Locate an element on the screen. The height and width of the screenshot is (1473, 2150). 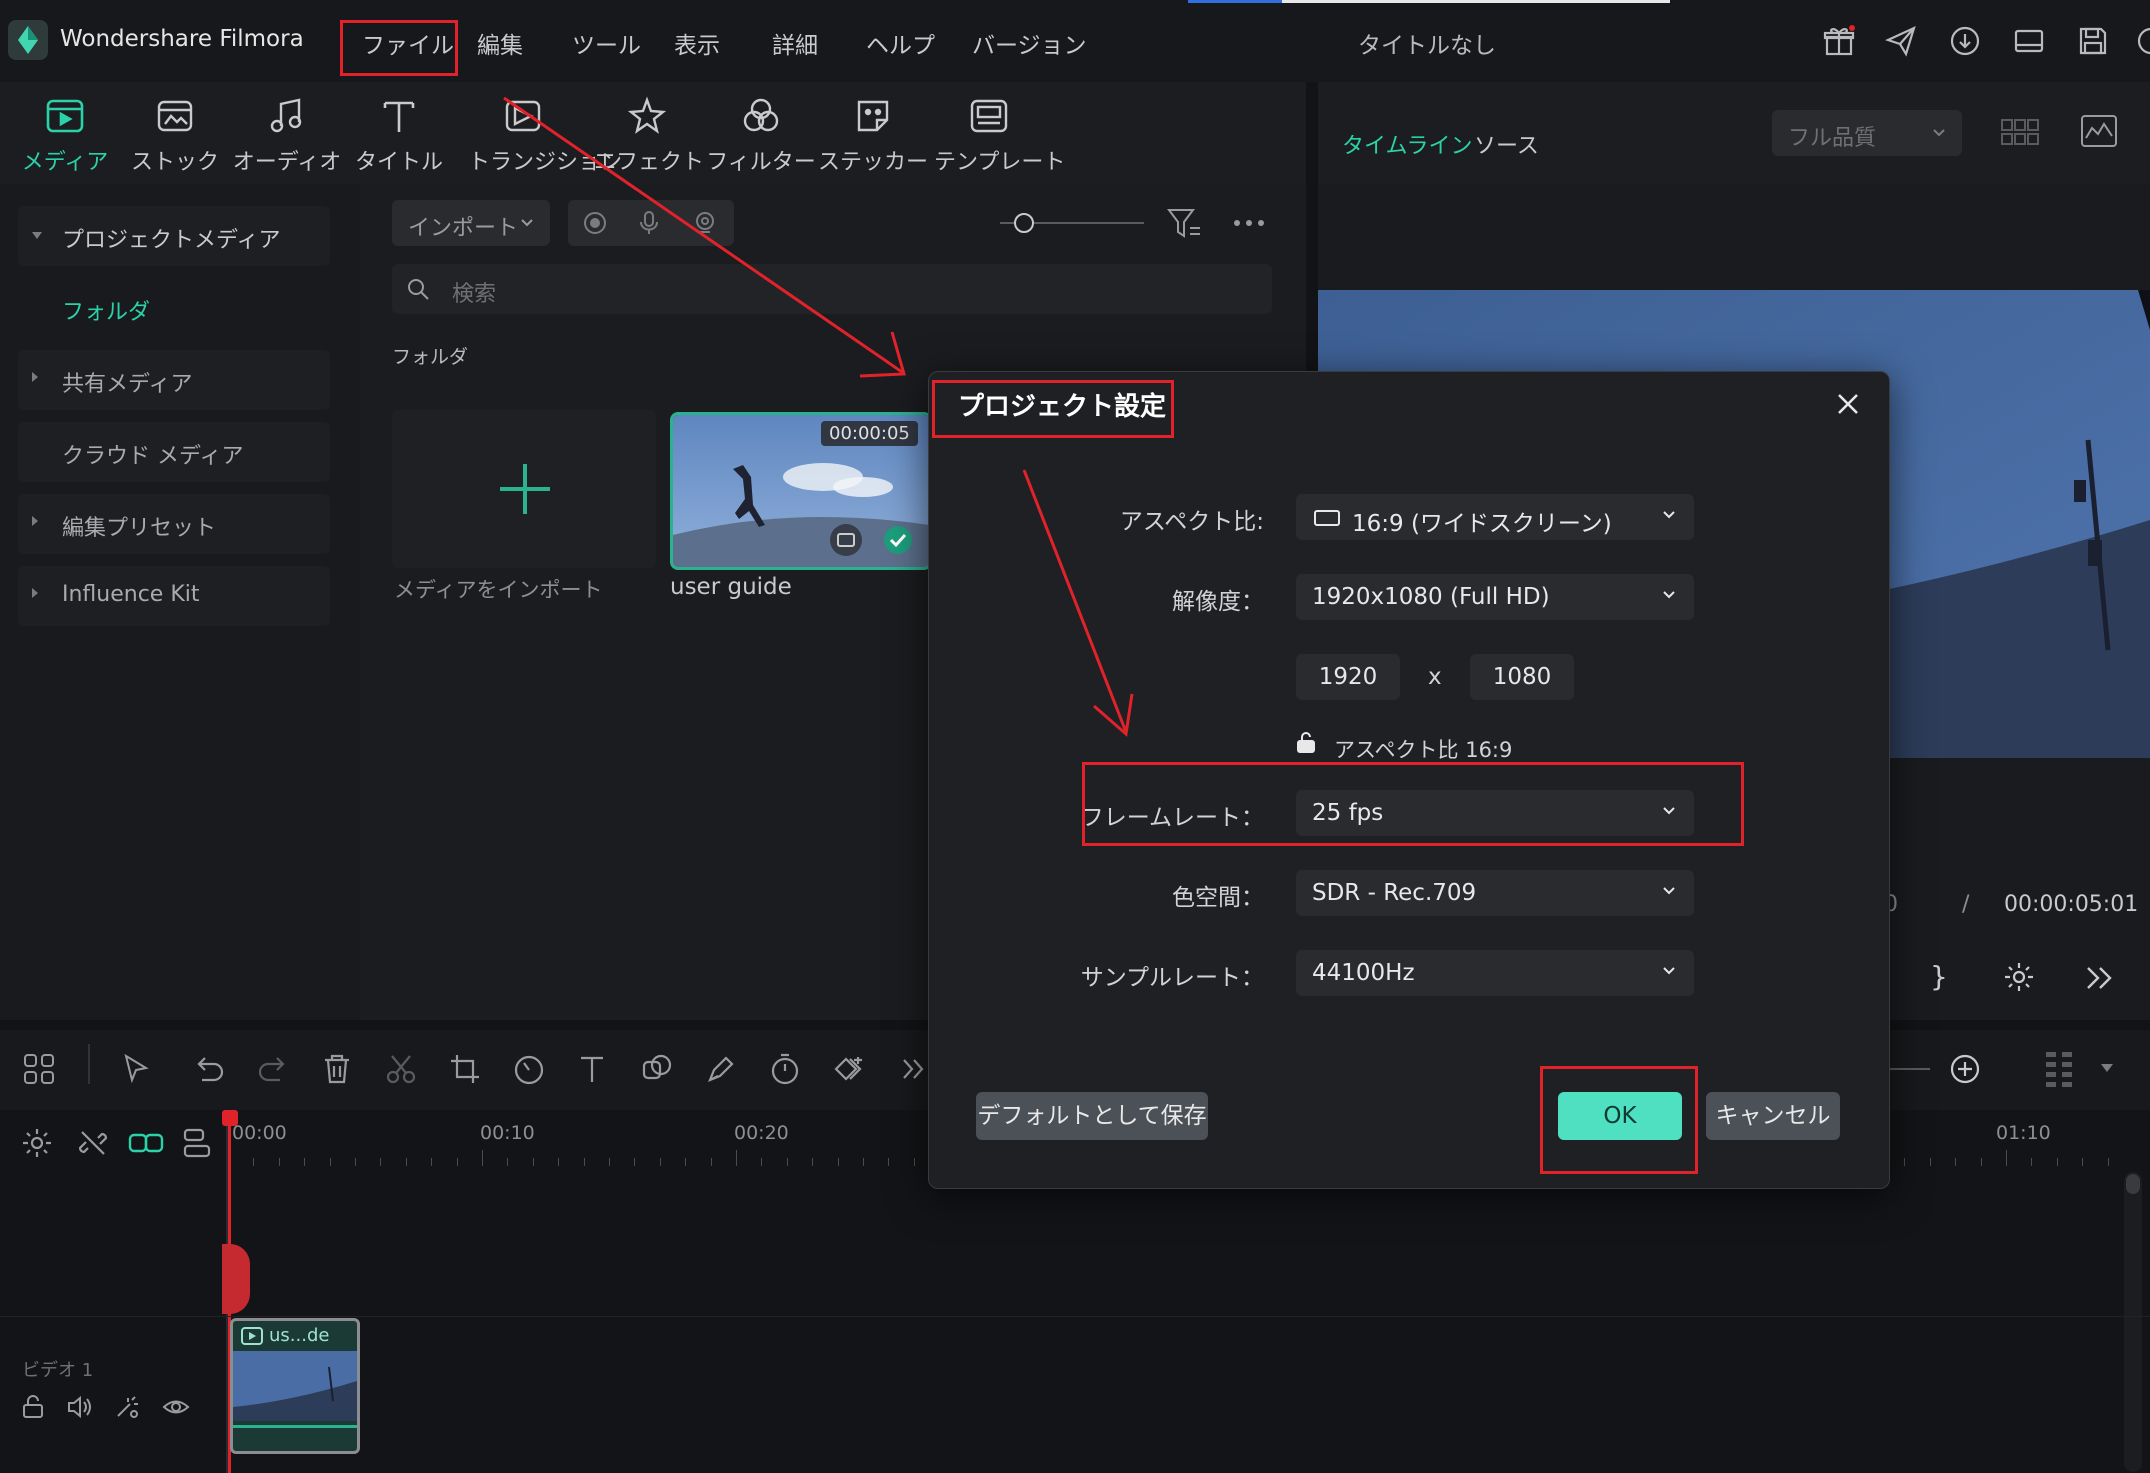
document-title: タイトルなし is located at coordinates (1427, 46).